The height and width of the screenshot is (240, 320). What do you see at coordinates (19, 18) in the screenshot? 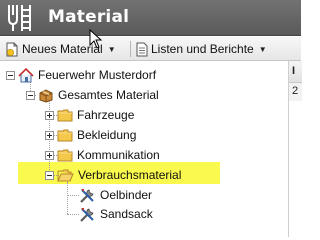
I see `tools-ladder-icon` at bounding box center [19, 18].